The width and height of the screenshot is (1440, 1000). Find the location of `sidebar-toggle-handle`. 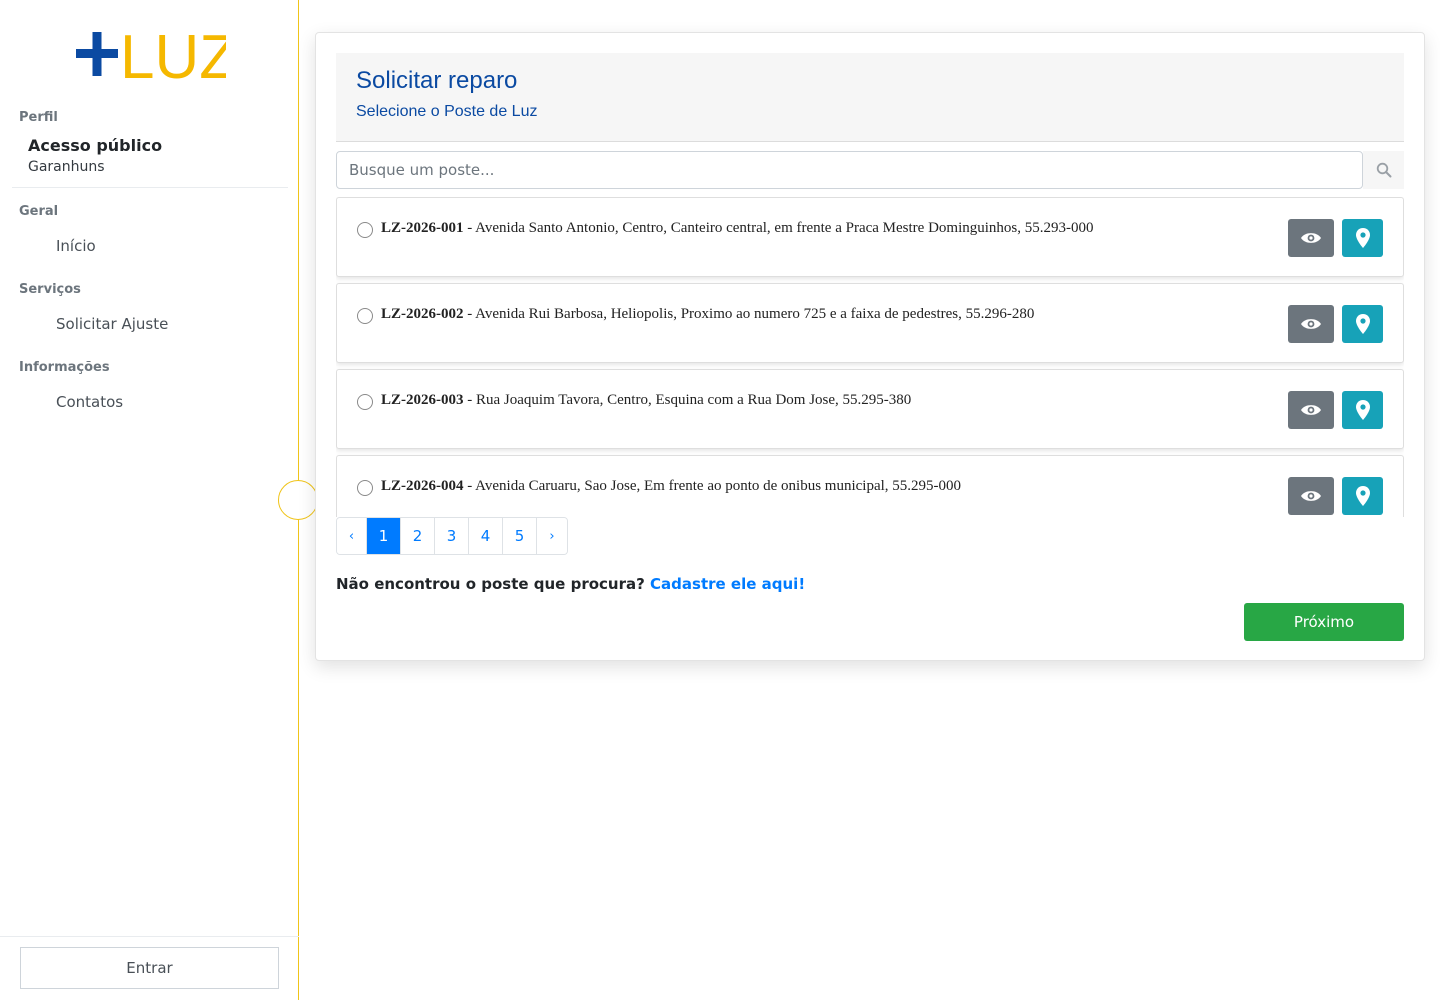

sidebar-toggle-handle is located at coordinates (298, 500).